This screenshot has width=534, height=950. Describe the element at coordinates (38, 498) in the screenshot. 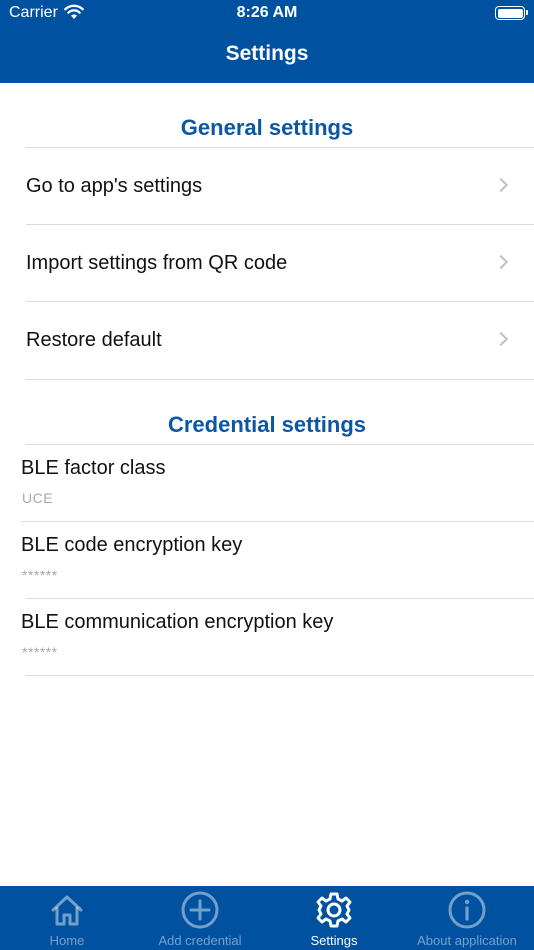

I see `setting-value: UCE` at that location.